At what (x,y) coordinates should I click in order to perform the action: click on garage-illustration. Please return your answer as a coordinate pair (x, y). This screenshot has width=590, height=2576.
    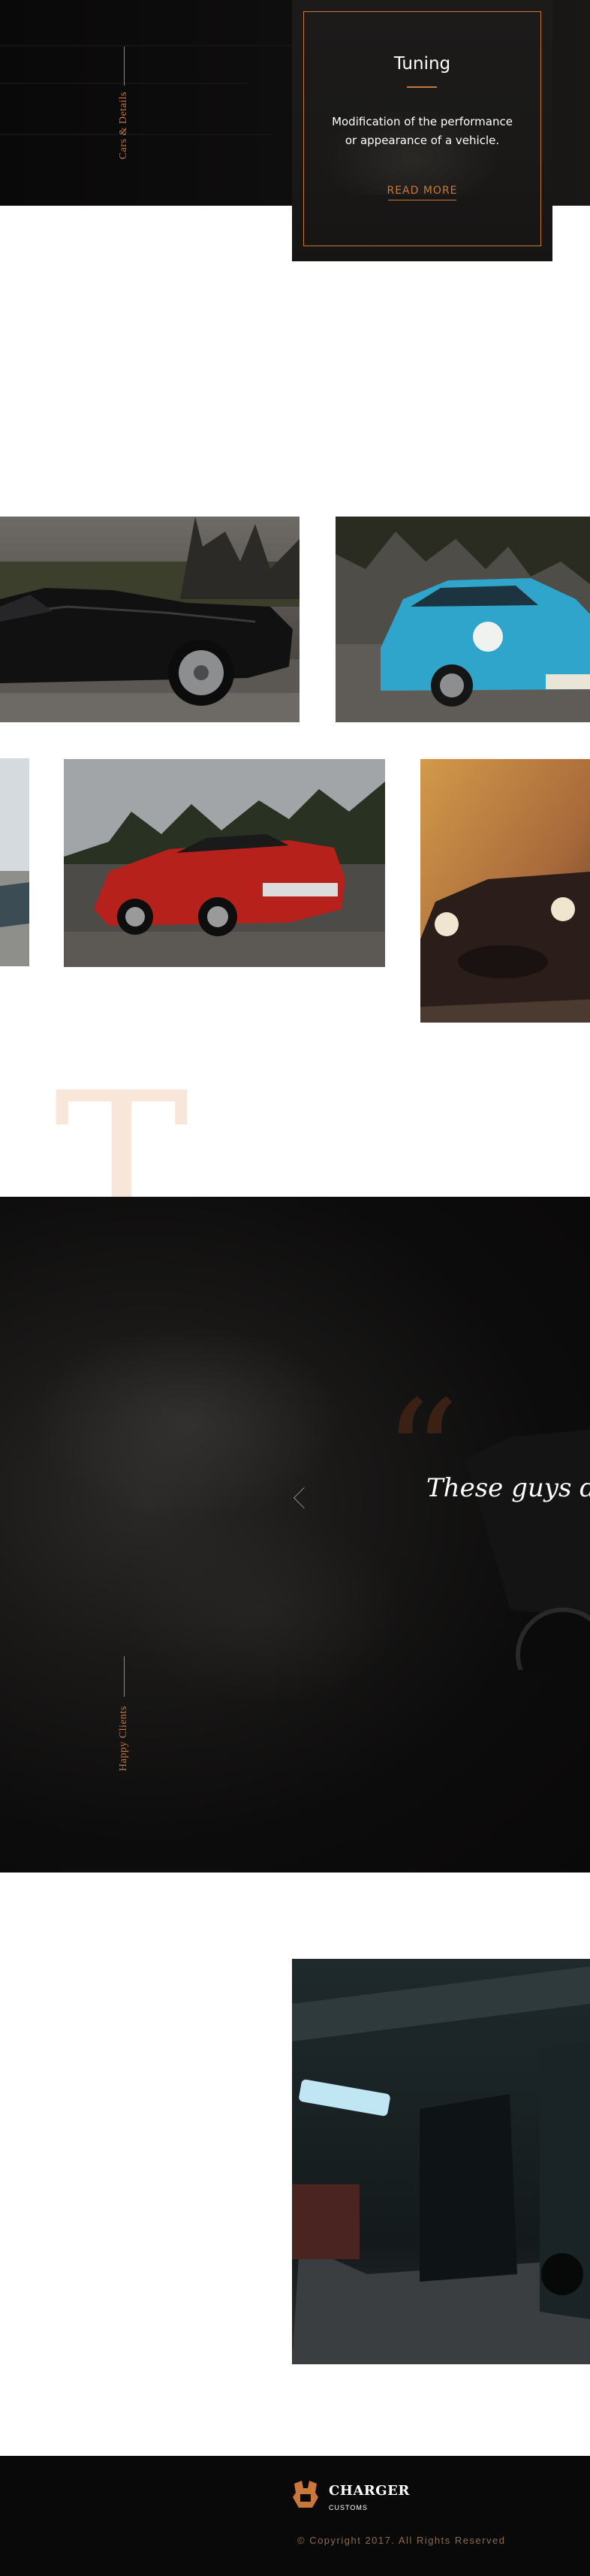
    Looking at the image, I should click on (441, 2161).